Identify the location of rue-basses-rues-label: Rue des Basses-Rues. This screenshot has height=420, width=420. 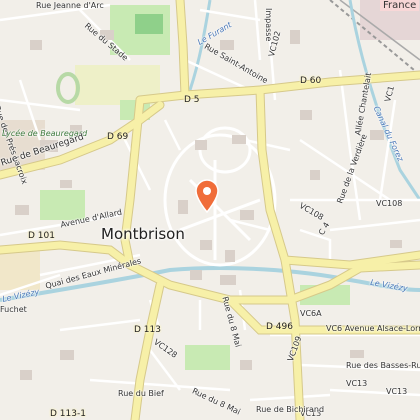
(383, 365).